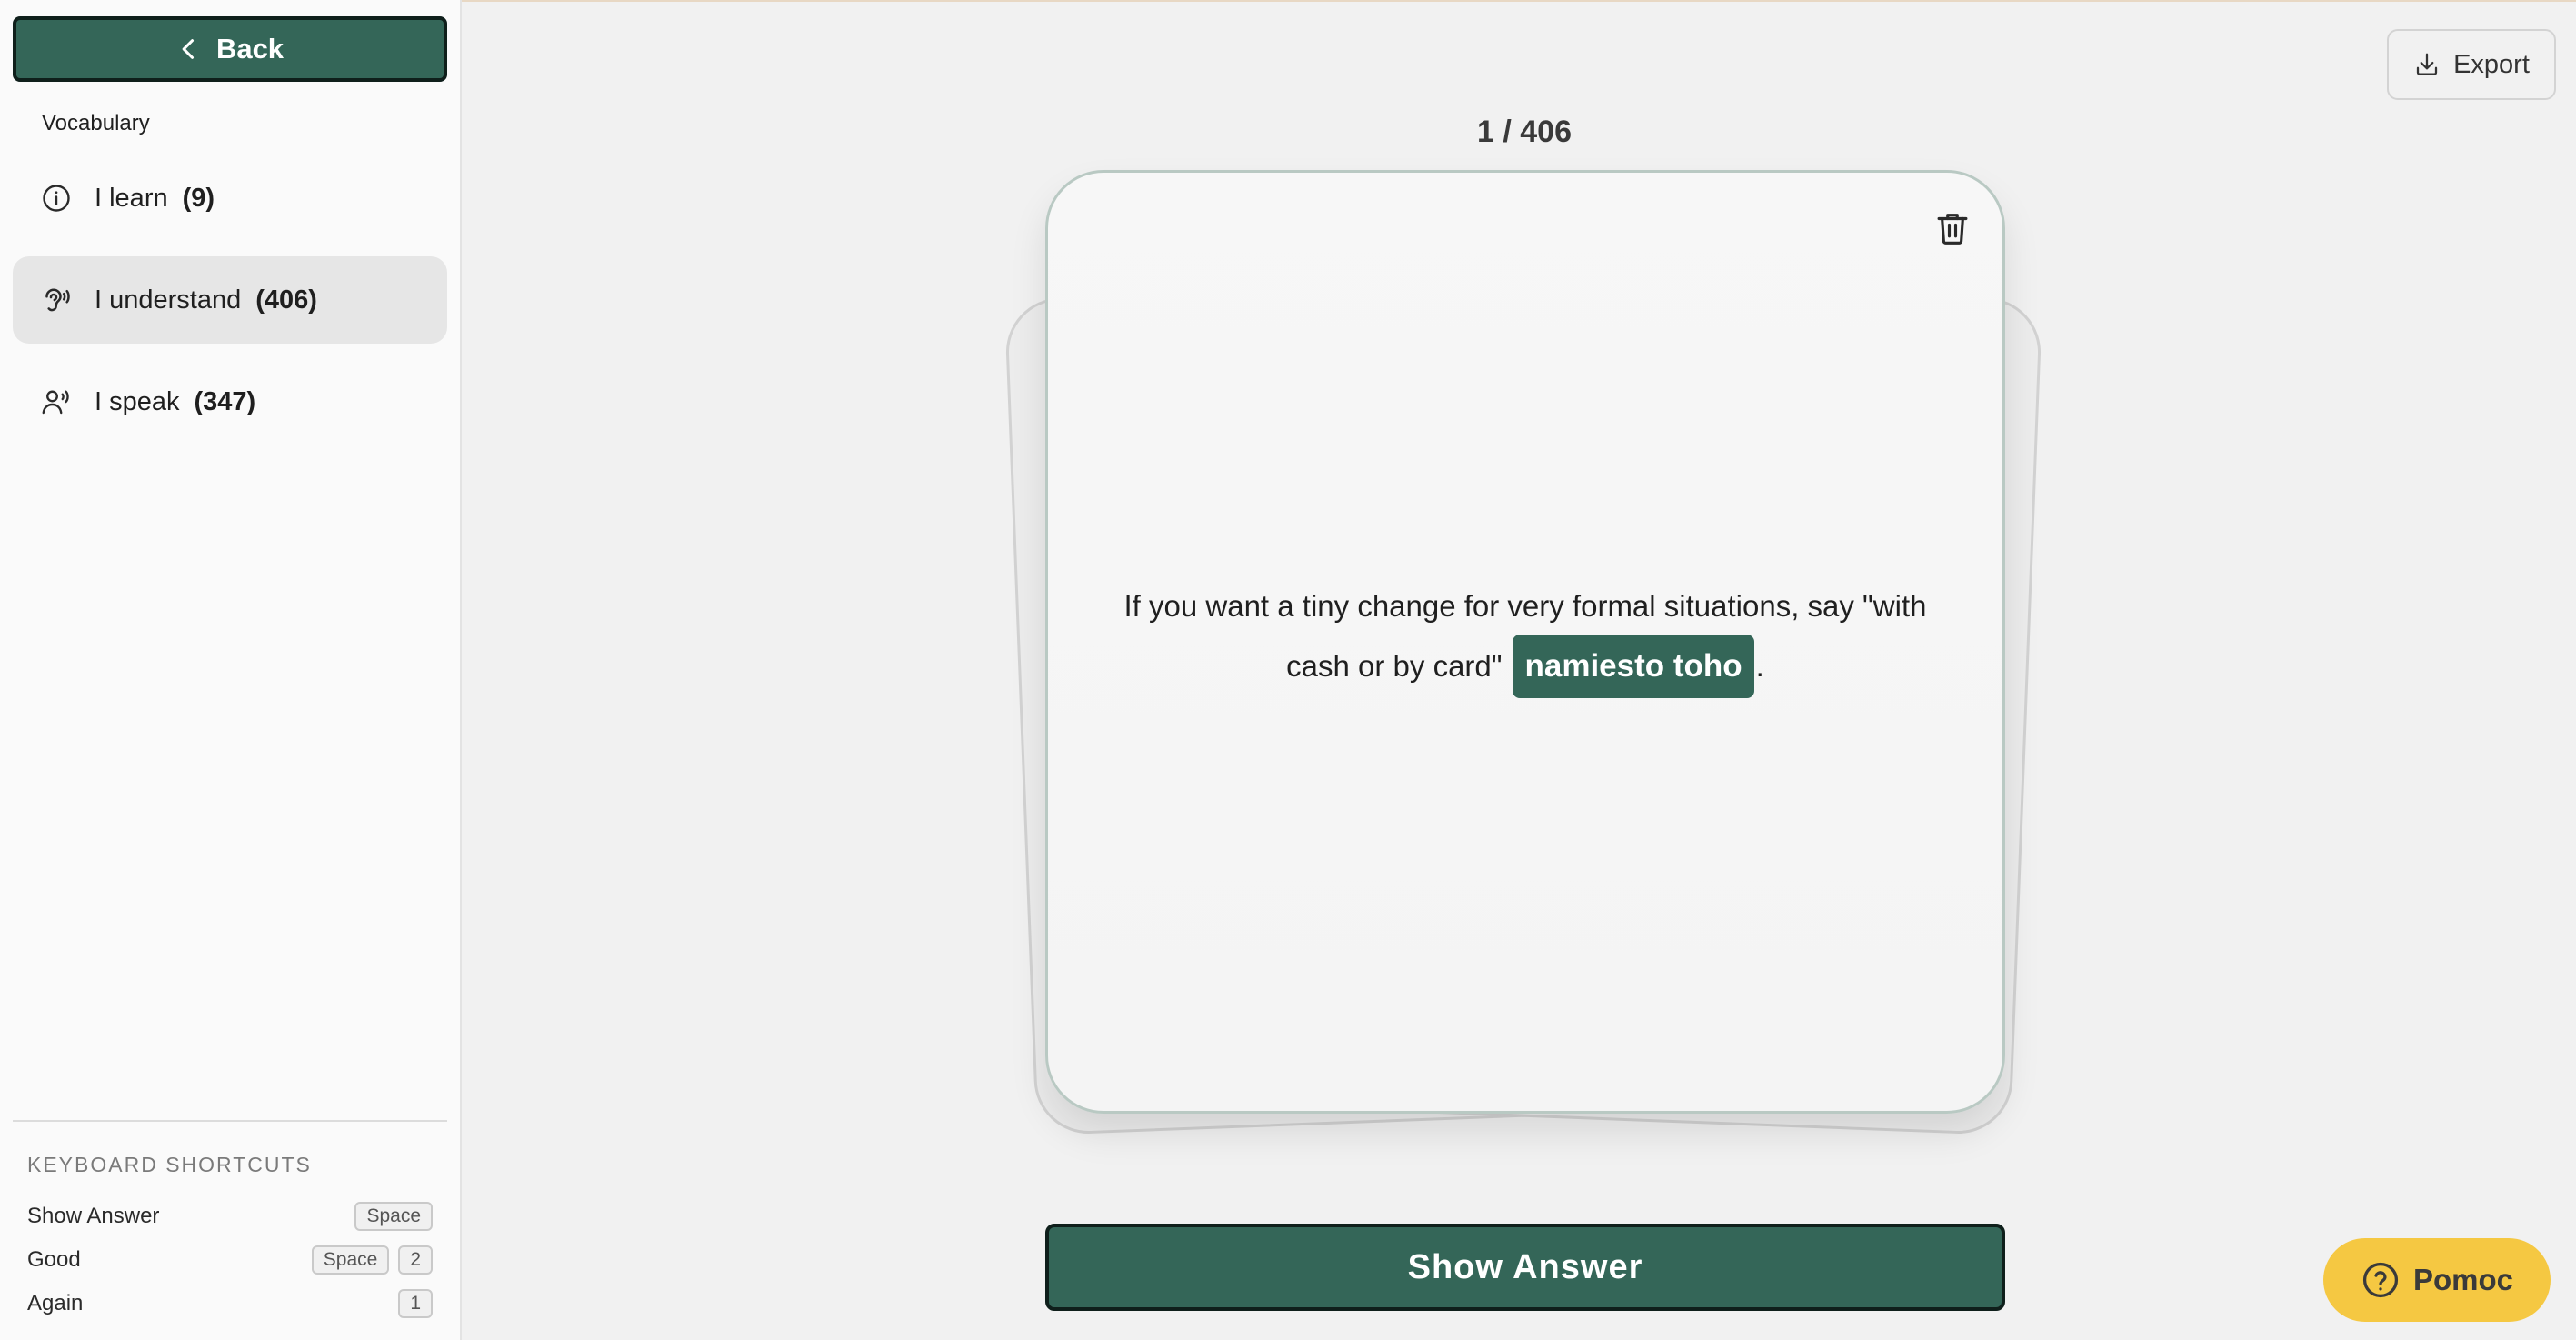 This screenshot has width=2576, height=1340. What do you see at coordinates (131, 198) in the screenshot?
I see `sidebar-item-label: I learn` at bounding box center [131, 198].